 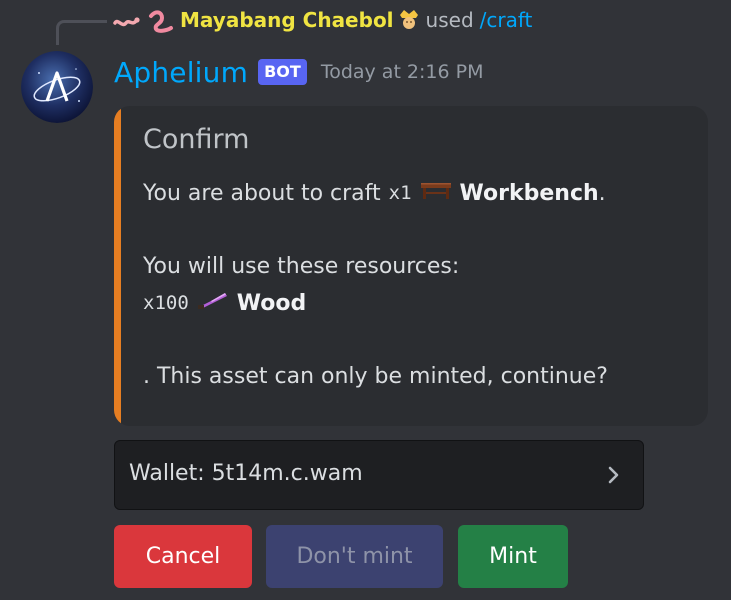 What do you see at coordinates (246, 473) in the screenshot?
I see `wallet-select-value: Wallet: 5t14m.c.wam` at bounding box center [246, 473].